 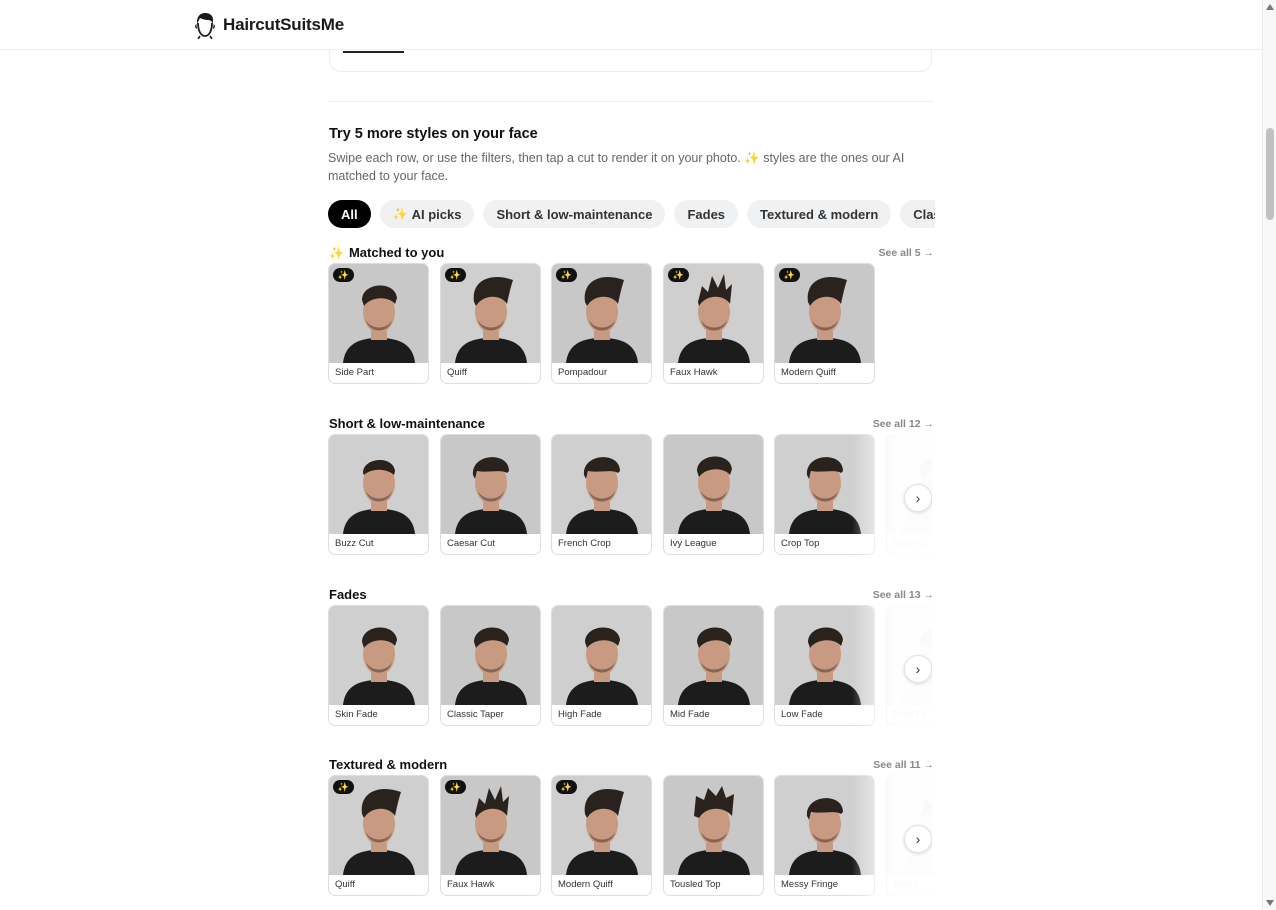 I want to click on filter-chip-all: All, so click(x=349, y=214).